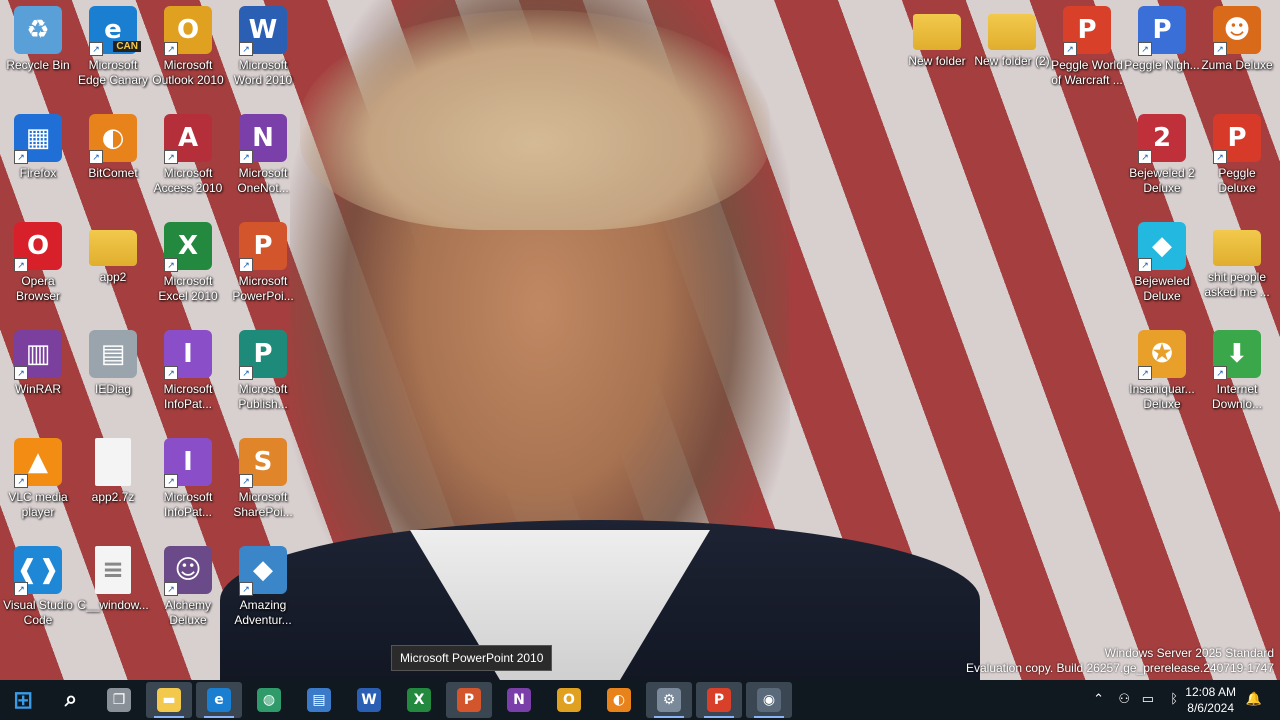 This screenshot has height=720, width=1280. What do you see at coordinates (188, 72) in the screenshot?
I see `desktop-icon-label: Microsoft Outlook 2010` at bounding box center [188, 72].